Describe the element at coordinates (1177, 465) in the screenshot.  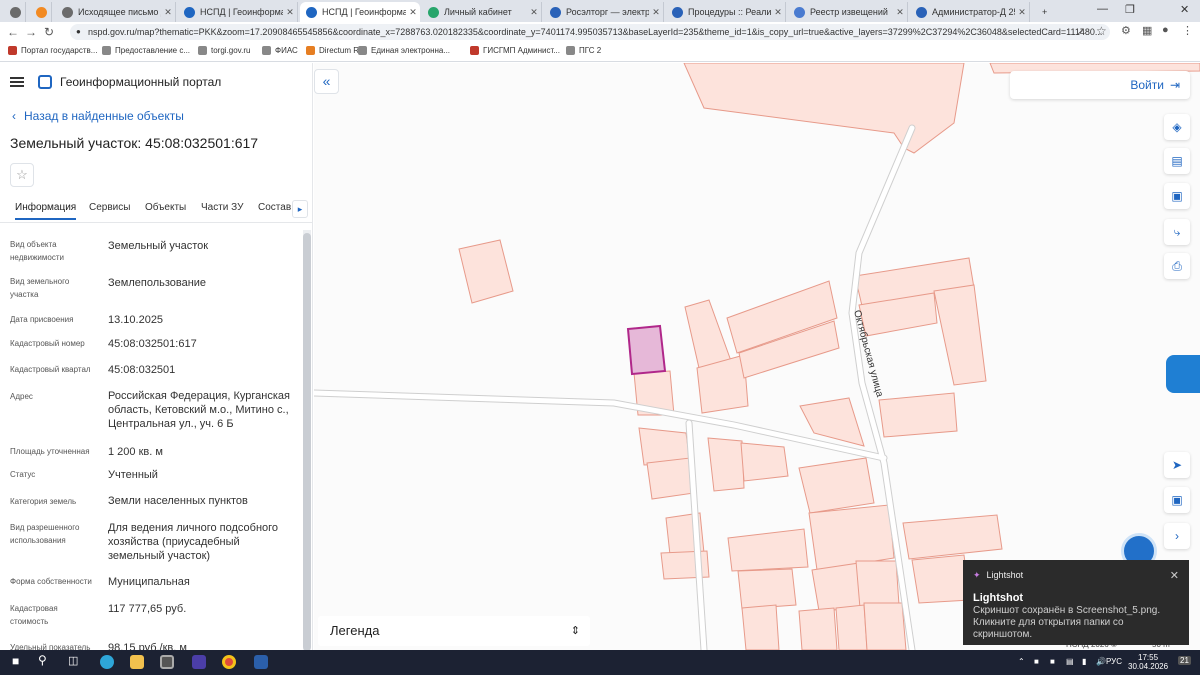
I see `locate-me-icon: ➤` at that location.